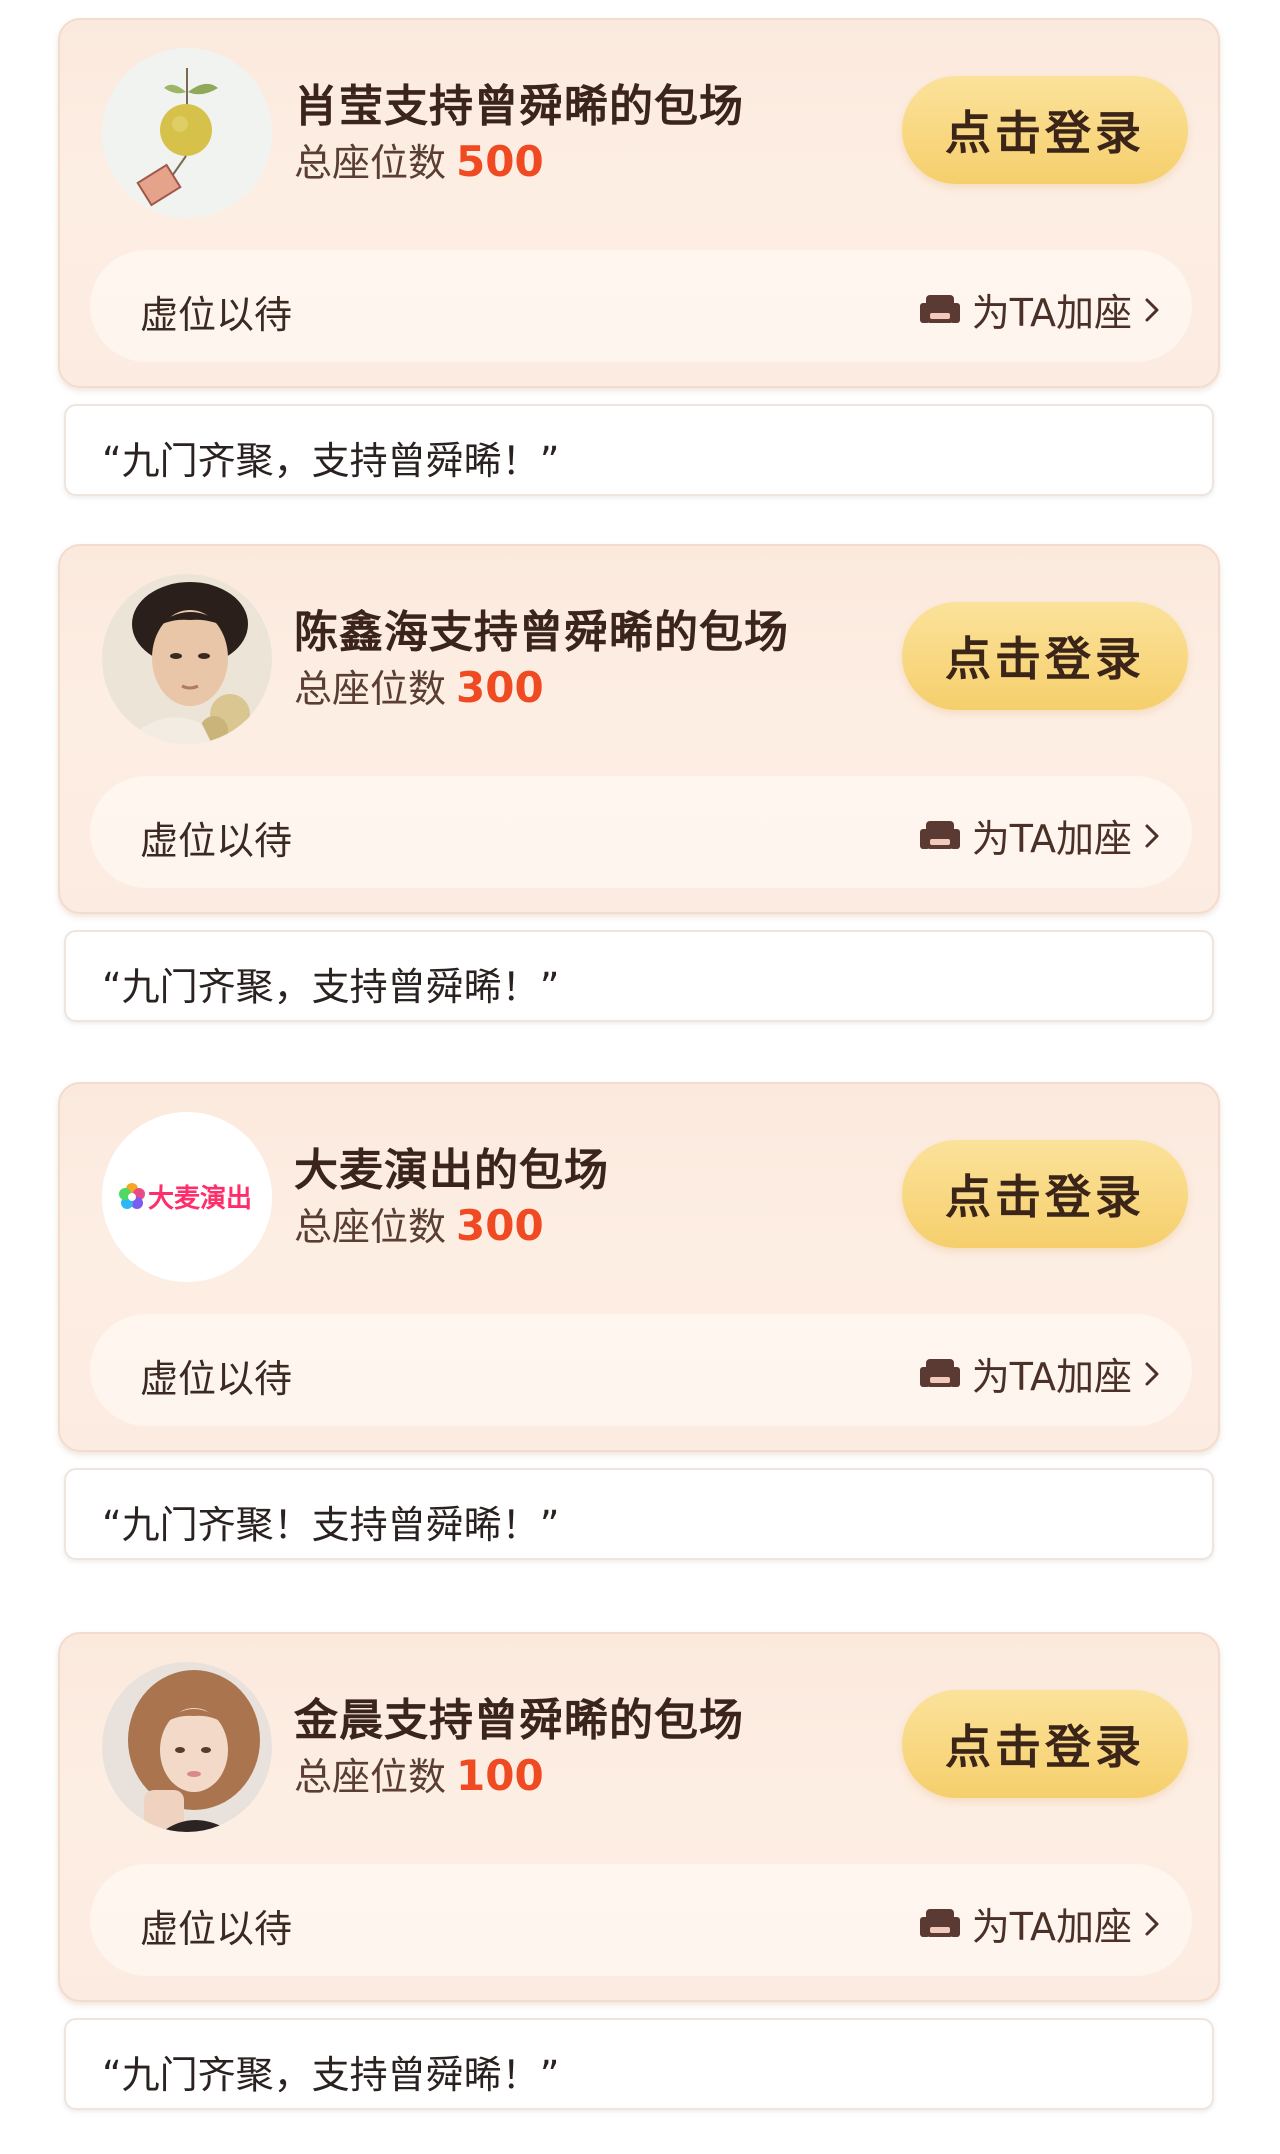 The image size is (1280, 2154). I want to click on male-portrait-avatar, so click(187, 659).